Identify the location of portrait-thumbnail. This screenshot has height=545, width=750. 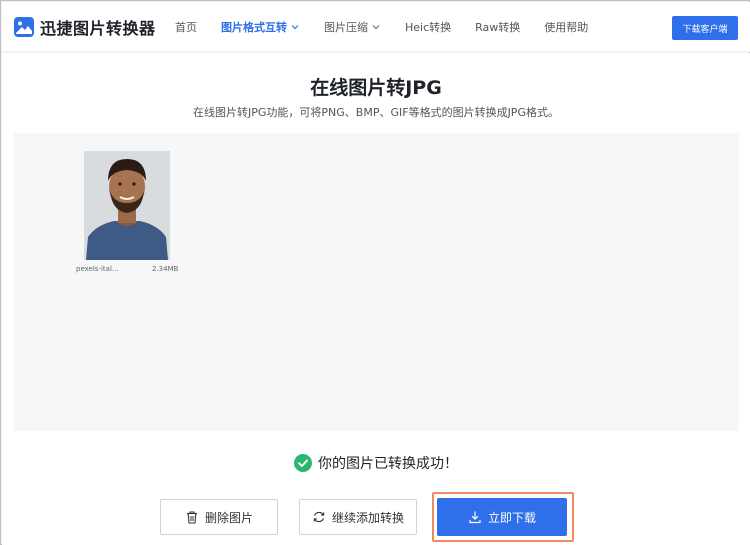
(127, 205).